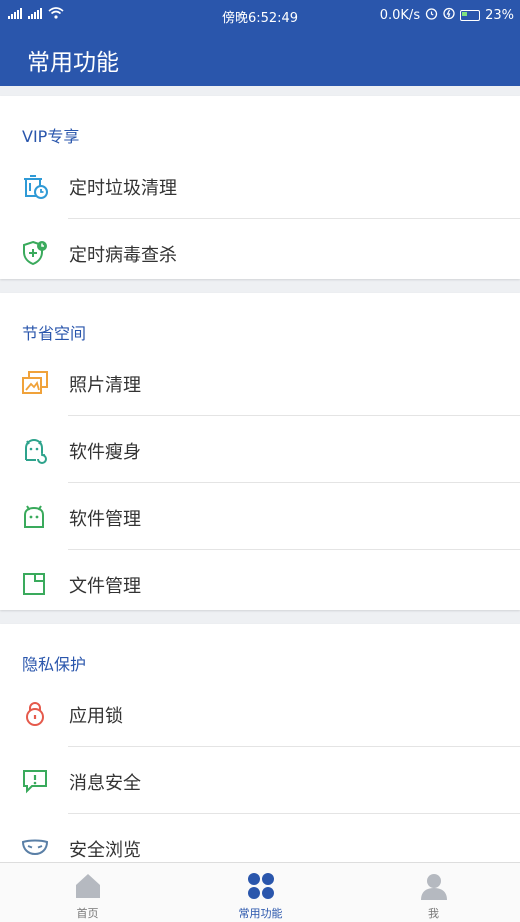 This screenshot has width=520, height=922. I want to click on nav-home: 首页, so click(87, 892).